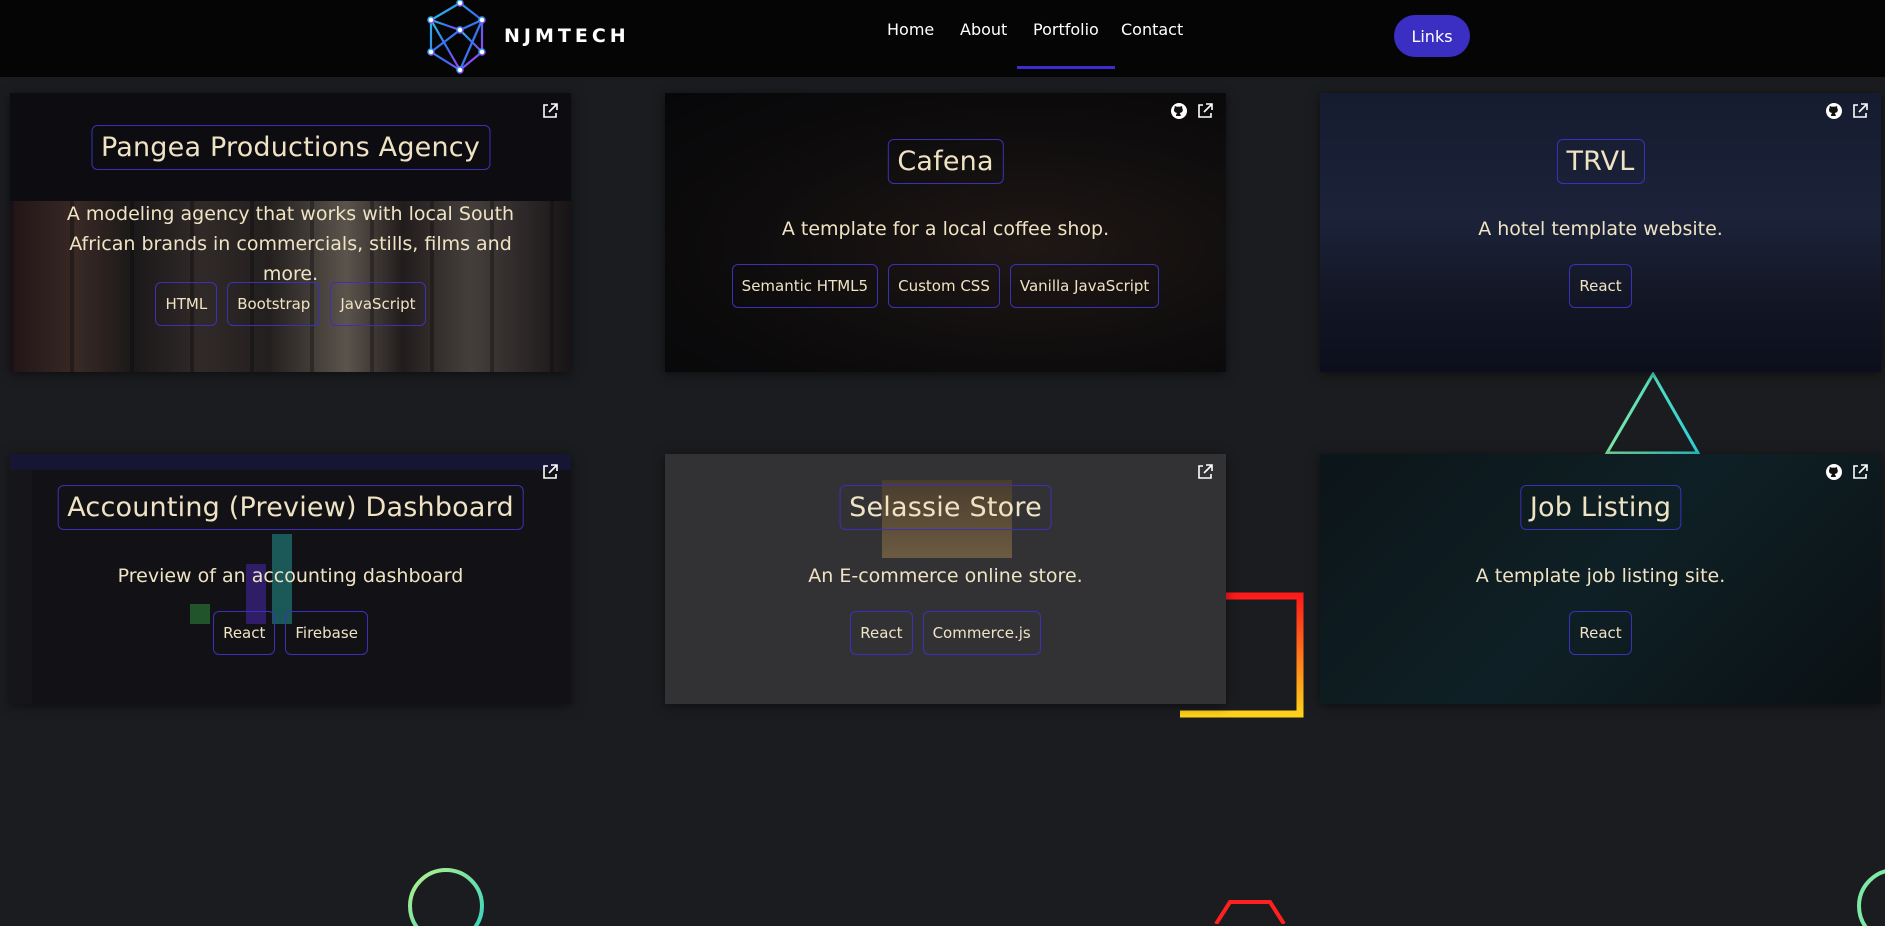 This screenshot has width=1885, height=926. What do you see at coordinates (1066, 44) in the screenshot?
I see `nav-link-portfolio: Portfolio` at bounding box center [1066, 44].